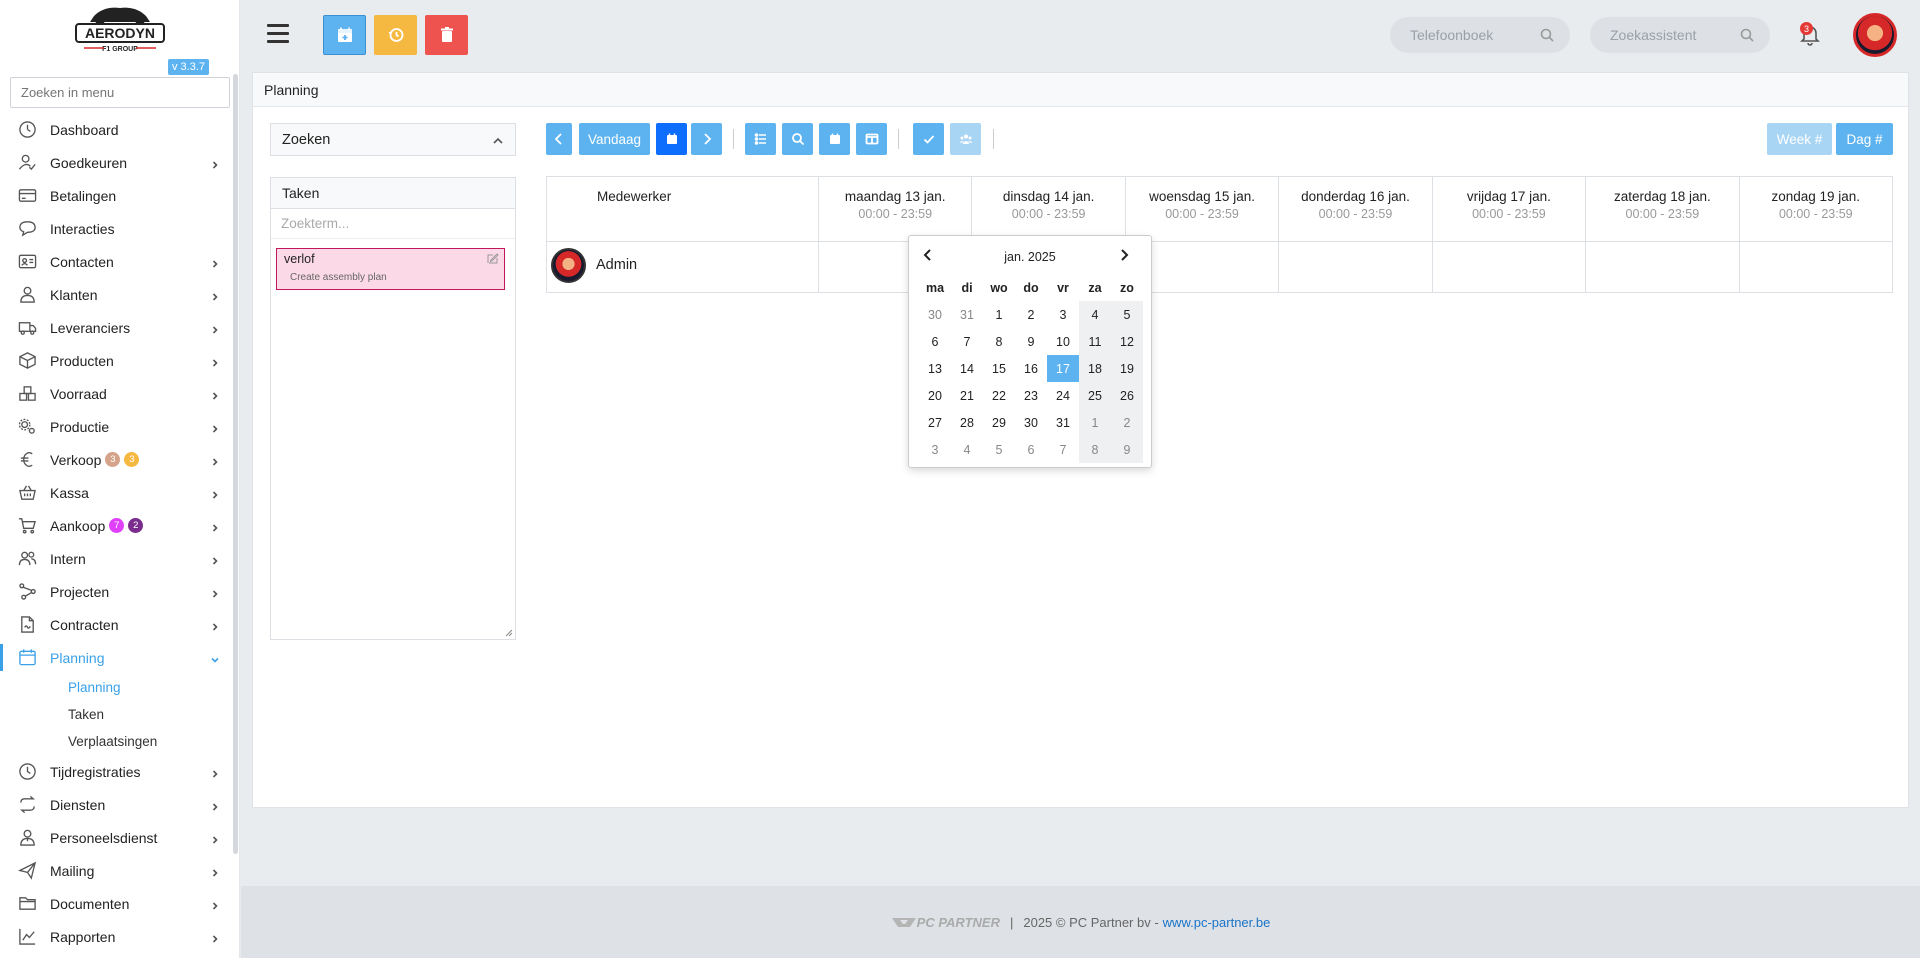 The image size is (1920, 958). What do you see at coordinates (1031, 395) in the screenshot?
I see `datepicker-day: 23` at bounding box center [1031, 395].